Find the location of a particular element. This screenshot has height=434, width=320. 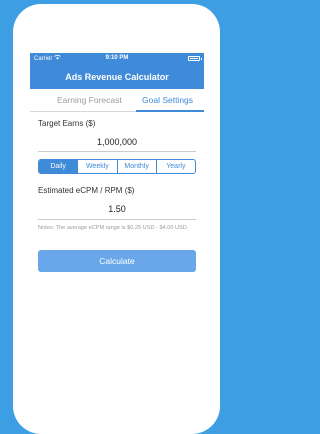

tab-bar: e Earning Forecast Goal Settings is located at coordinates (117, 100).